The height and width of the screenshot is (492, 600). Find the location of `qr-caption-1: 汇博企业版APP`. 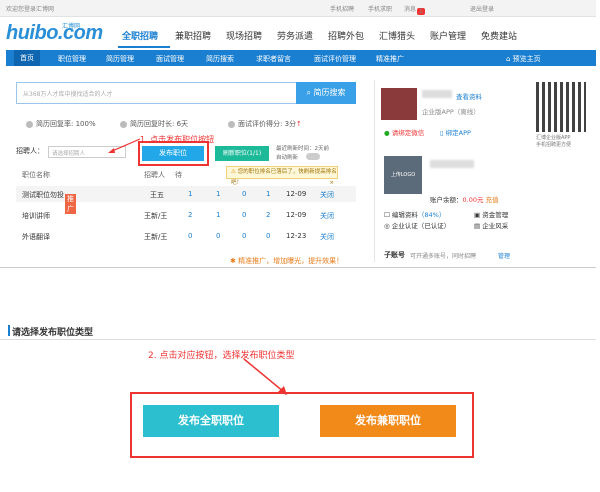

qr-caption-1: 汇博企业版APP is located at coordinates (553, 138).